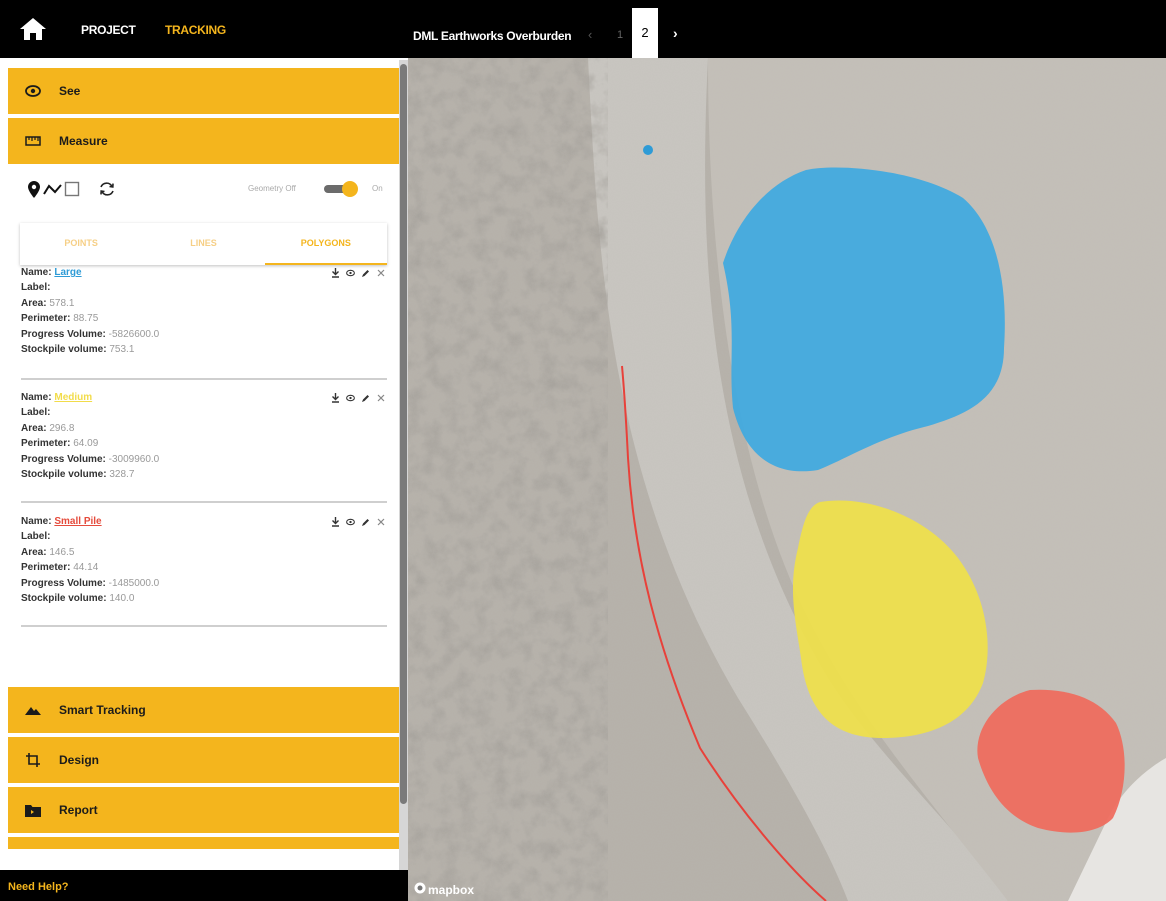 The width and height of the screenshot is (1166, 901). Describe the element at coordinates (86, 568) in the screenshot. I see `polygon-perimeter-value: 44.14` at that location.